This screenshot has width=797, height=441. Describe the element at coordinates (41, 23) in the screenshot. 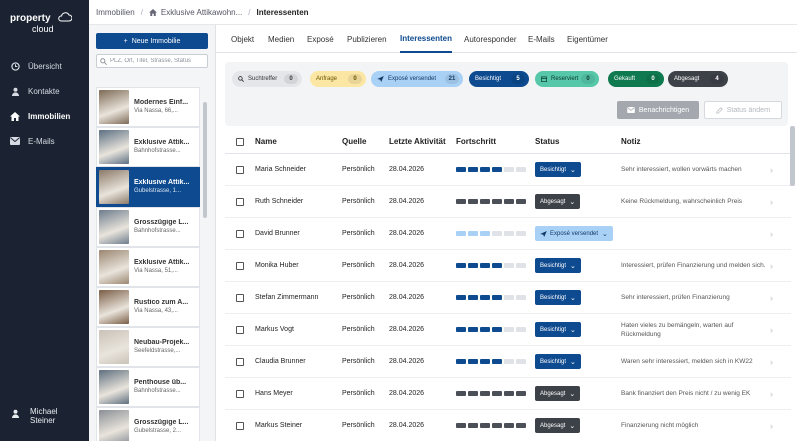

I see `property-cloud-logo: property cloud` at that location.